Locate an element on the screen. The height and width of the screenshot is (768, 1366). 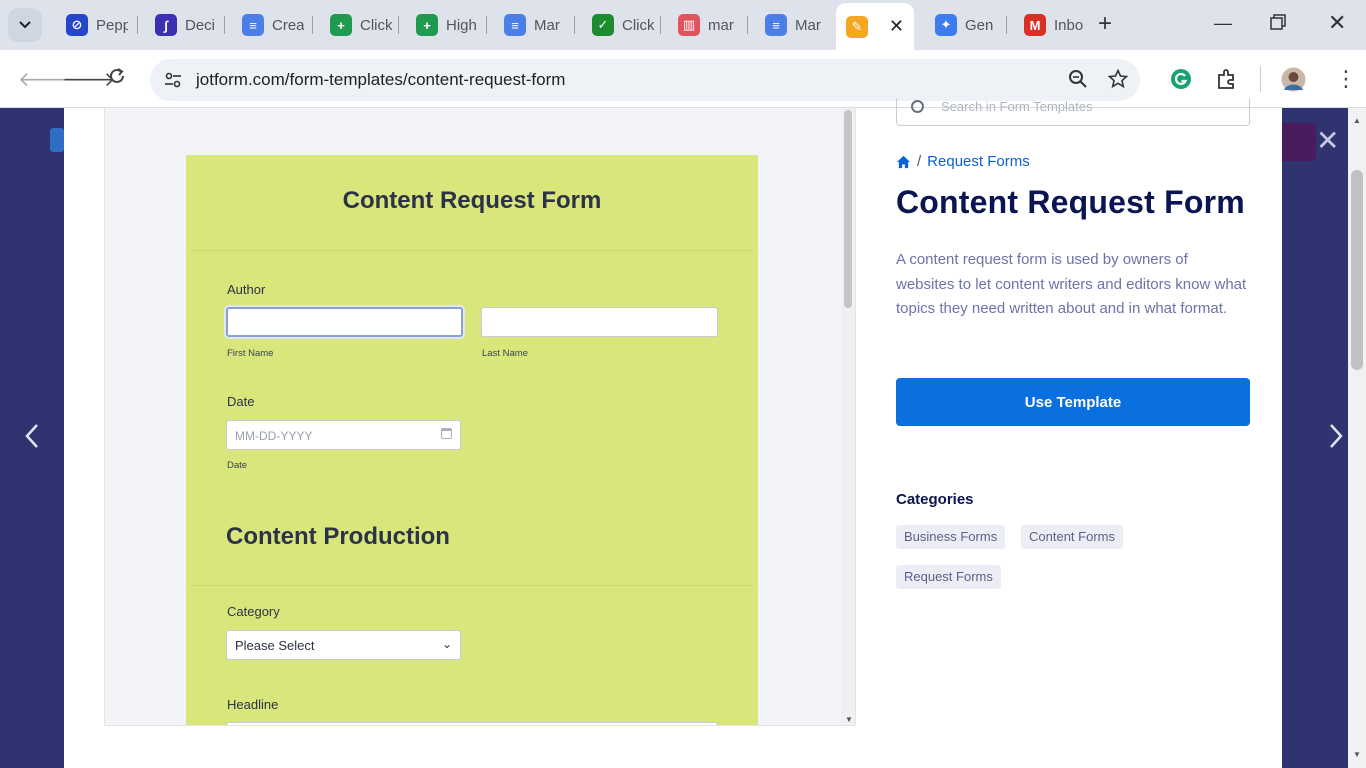
tab-title: Inbo is located at coordinates (1069, 25).